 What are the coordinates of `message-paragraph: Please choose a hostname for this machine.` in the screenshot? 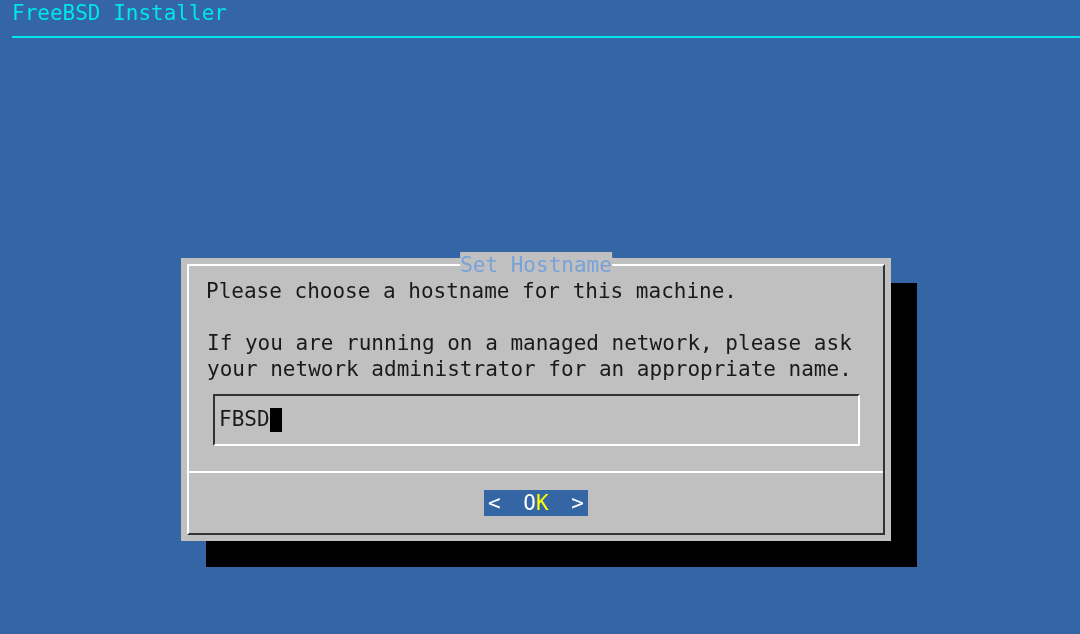 It's located at (471, 291).